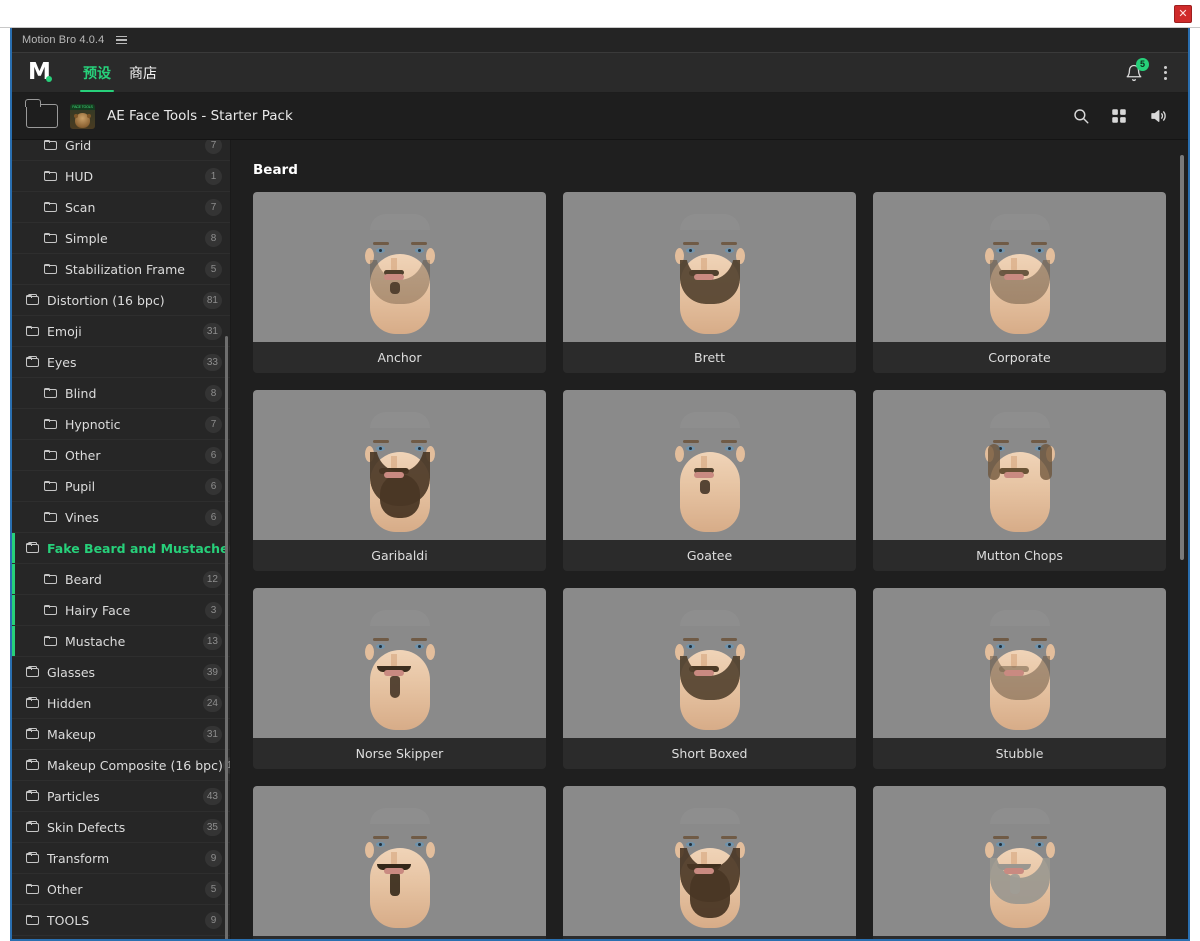 This screenshot has height=941, width=1200. I want to click on sidebar-item-mustache: Mustache 13, so click(121, 641).